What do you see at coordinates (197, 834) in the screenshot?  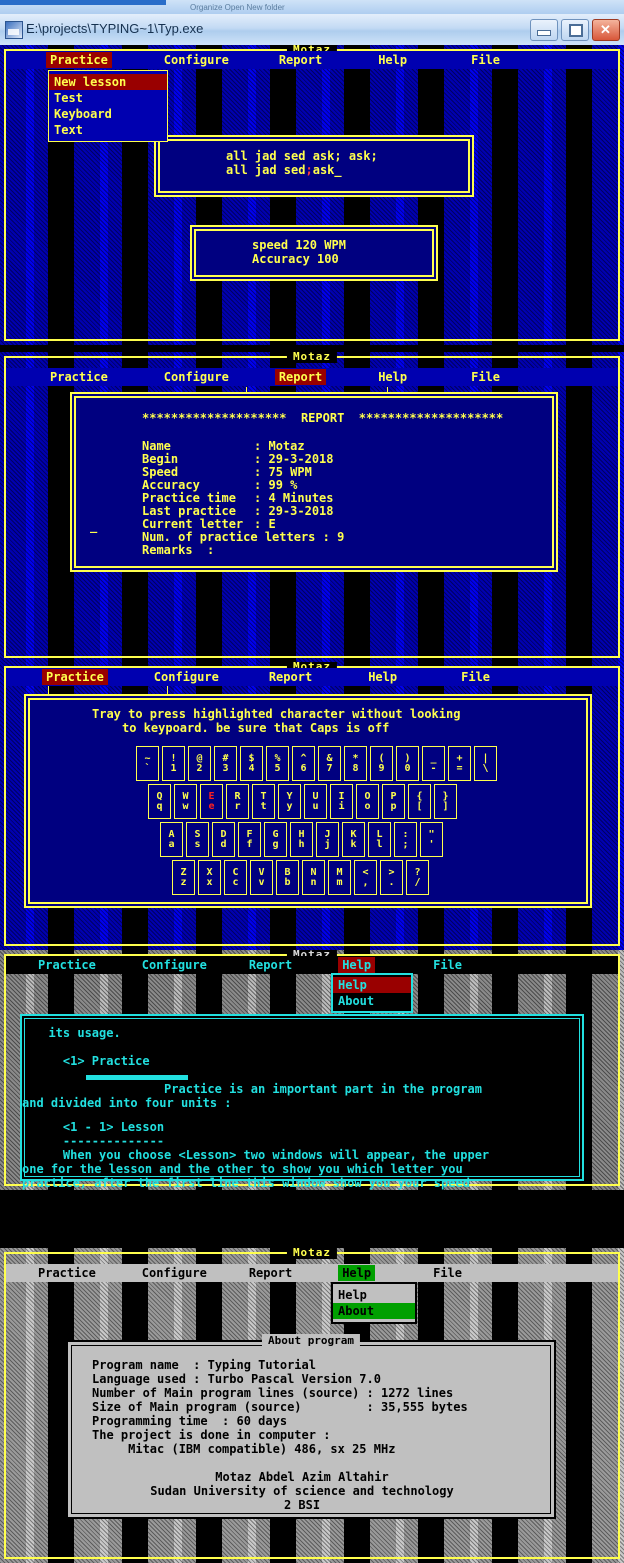 I see `key-upper: S` at bounding box center [197, 834].